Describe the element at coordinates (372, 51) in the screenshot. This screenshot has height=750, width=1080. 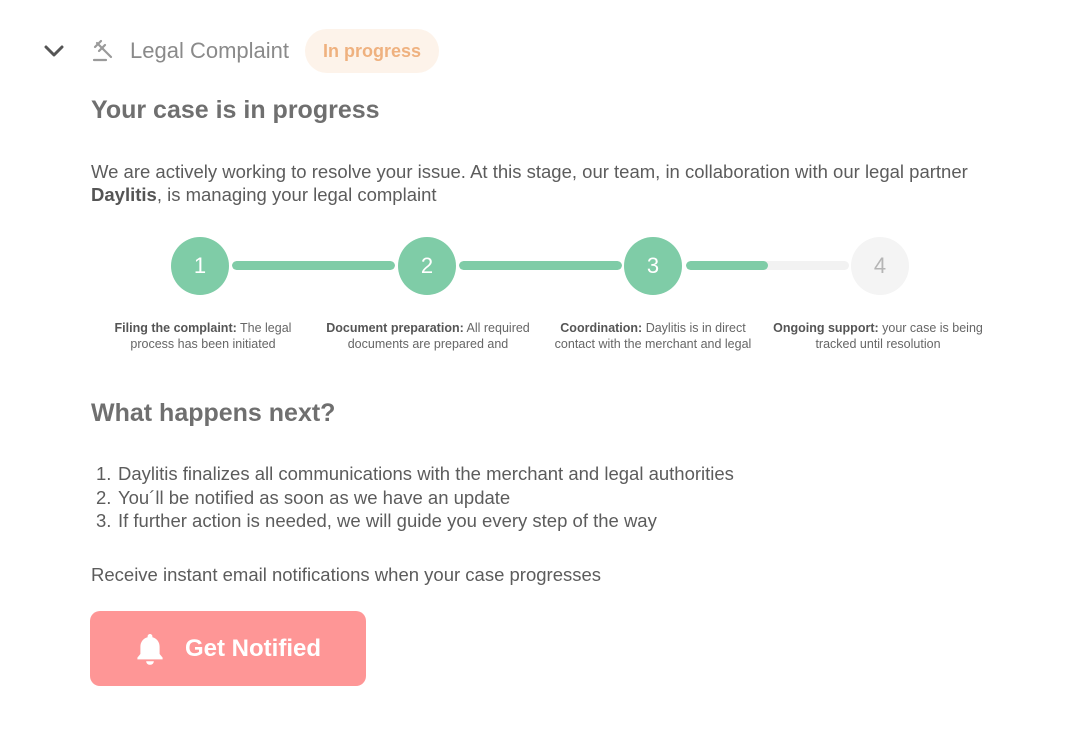
I see `status-badge: In progress` at that location.